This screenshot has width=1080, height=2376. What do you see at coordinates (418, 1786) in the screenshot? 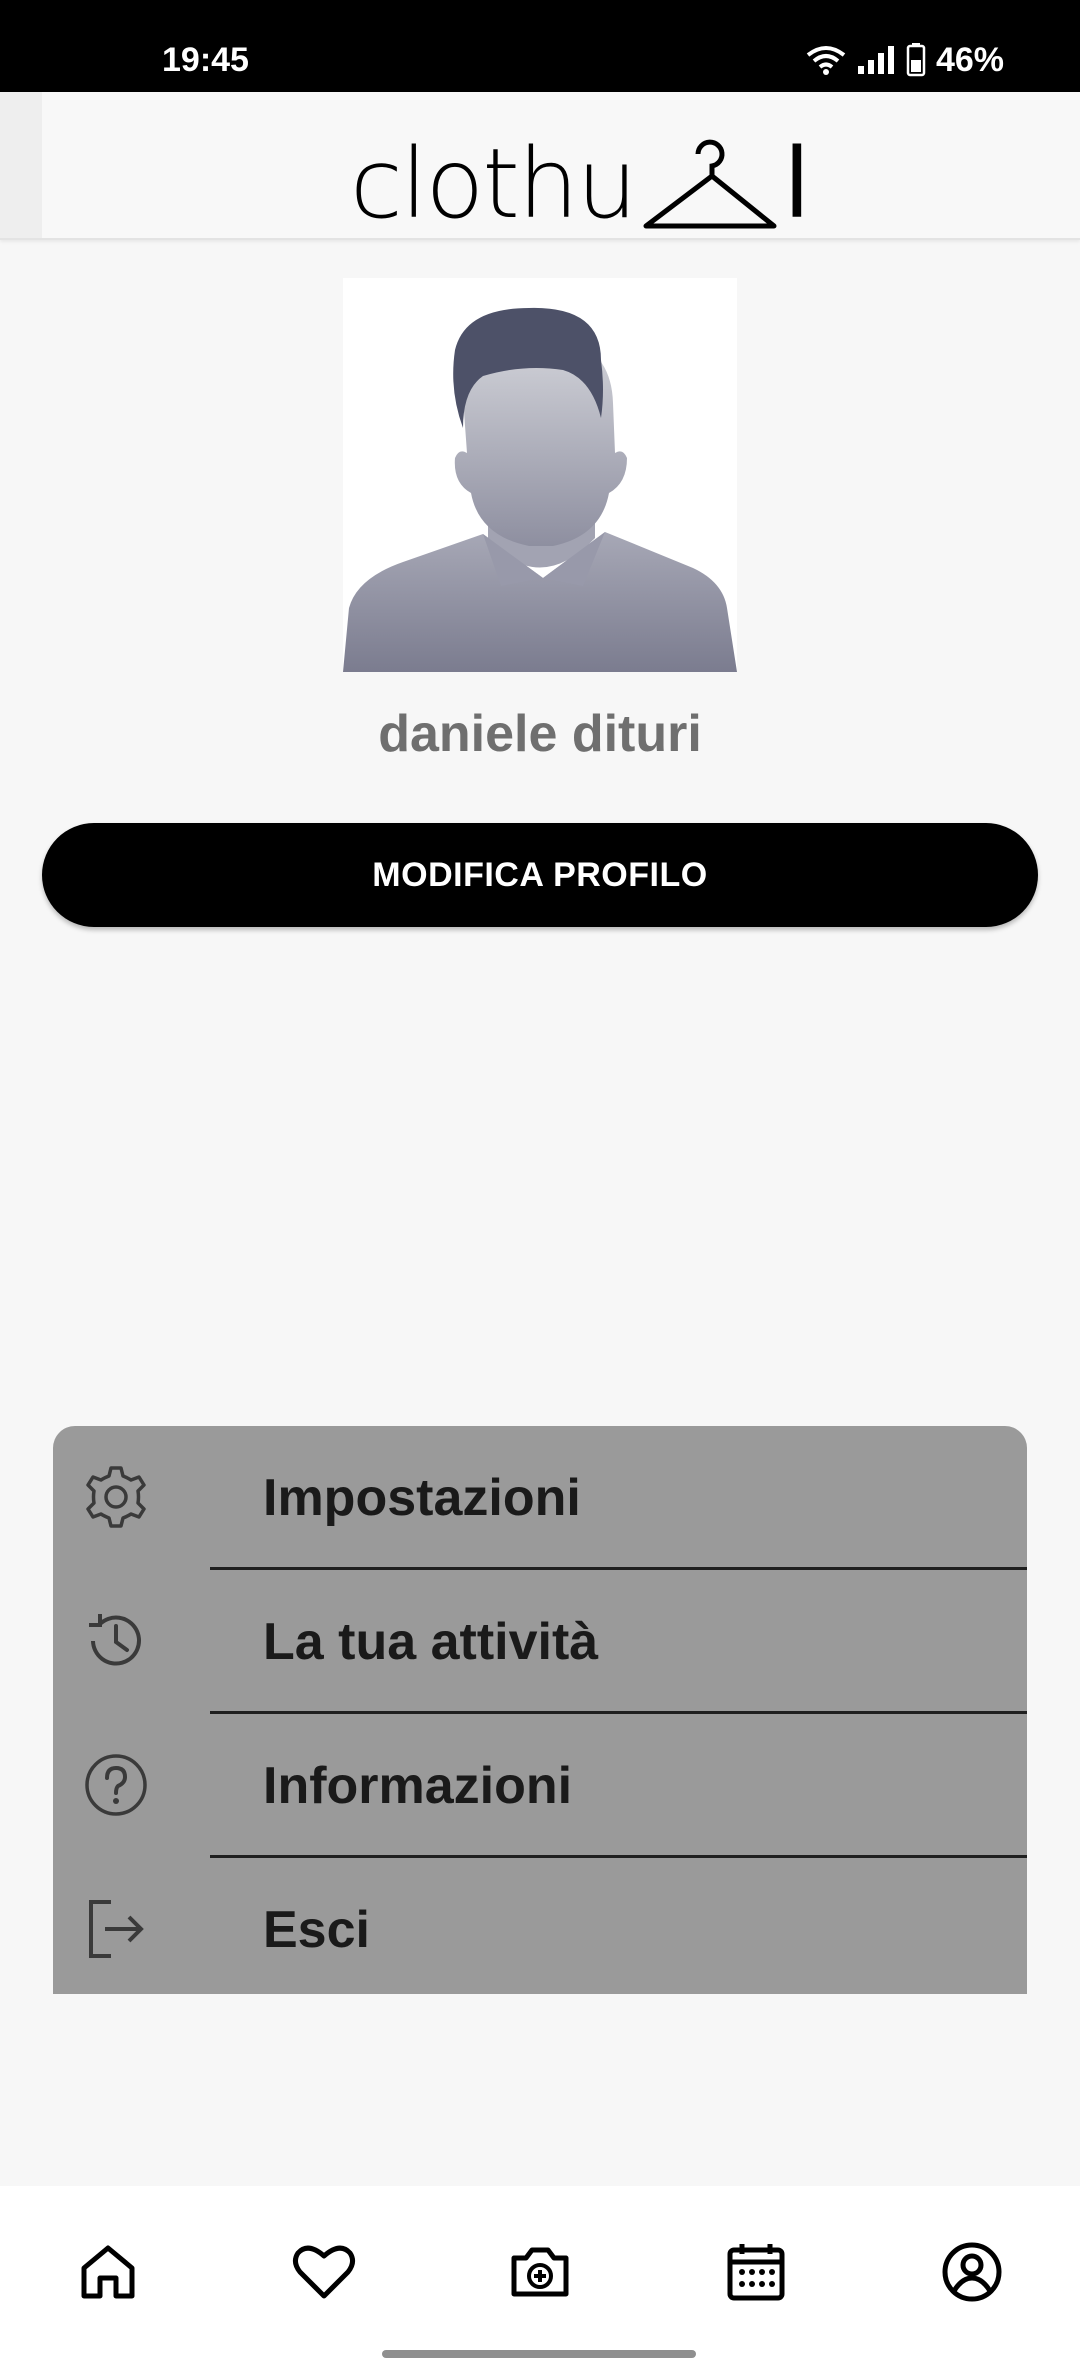
I see `menu-item-label: Informazioni` at bounding box center [418, 1786].